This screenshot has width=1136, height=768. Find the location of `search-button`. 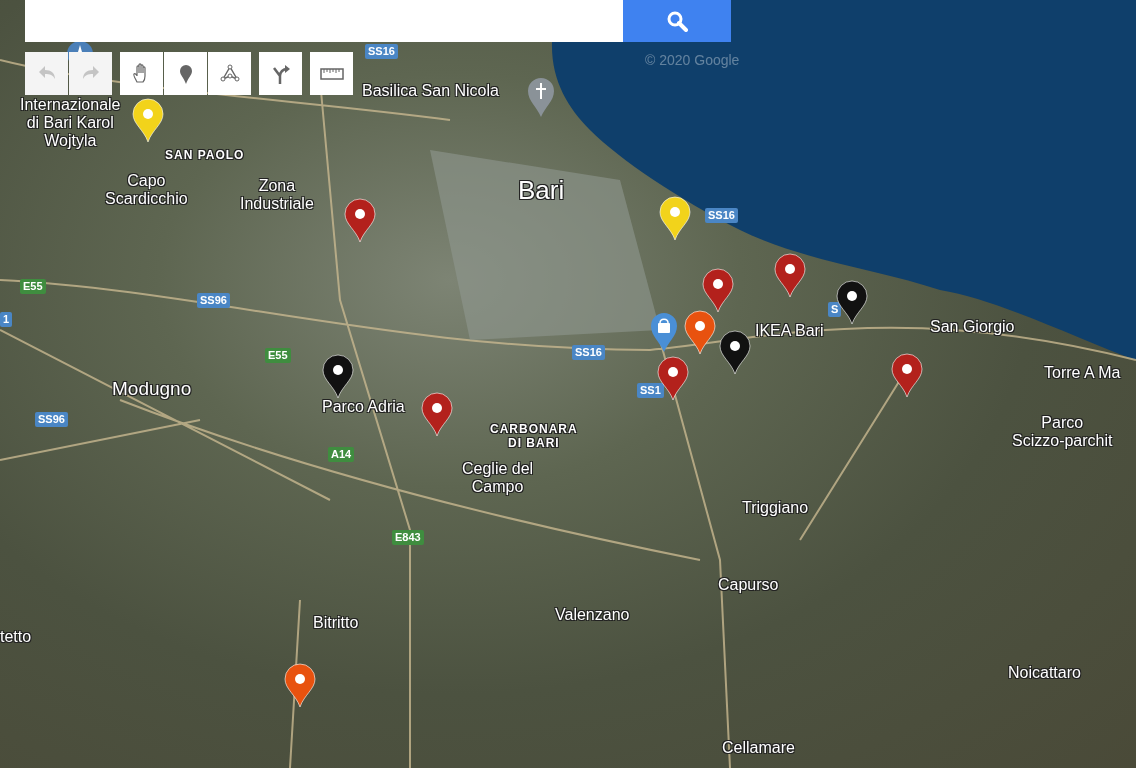

search-button is located at coordinates (677, 21).